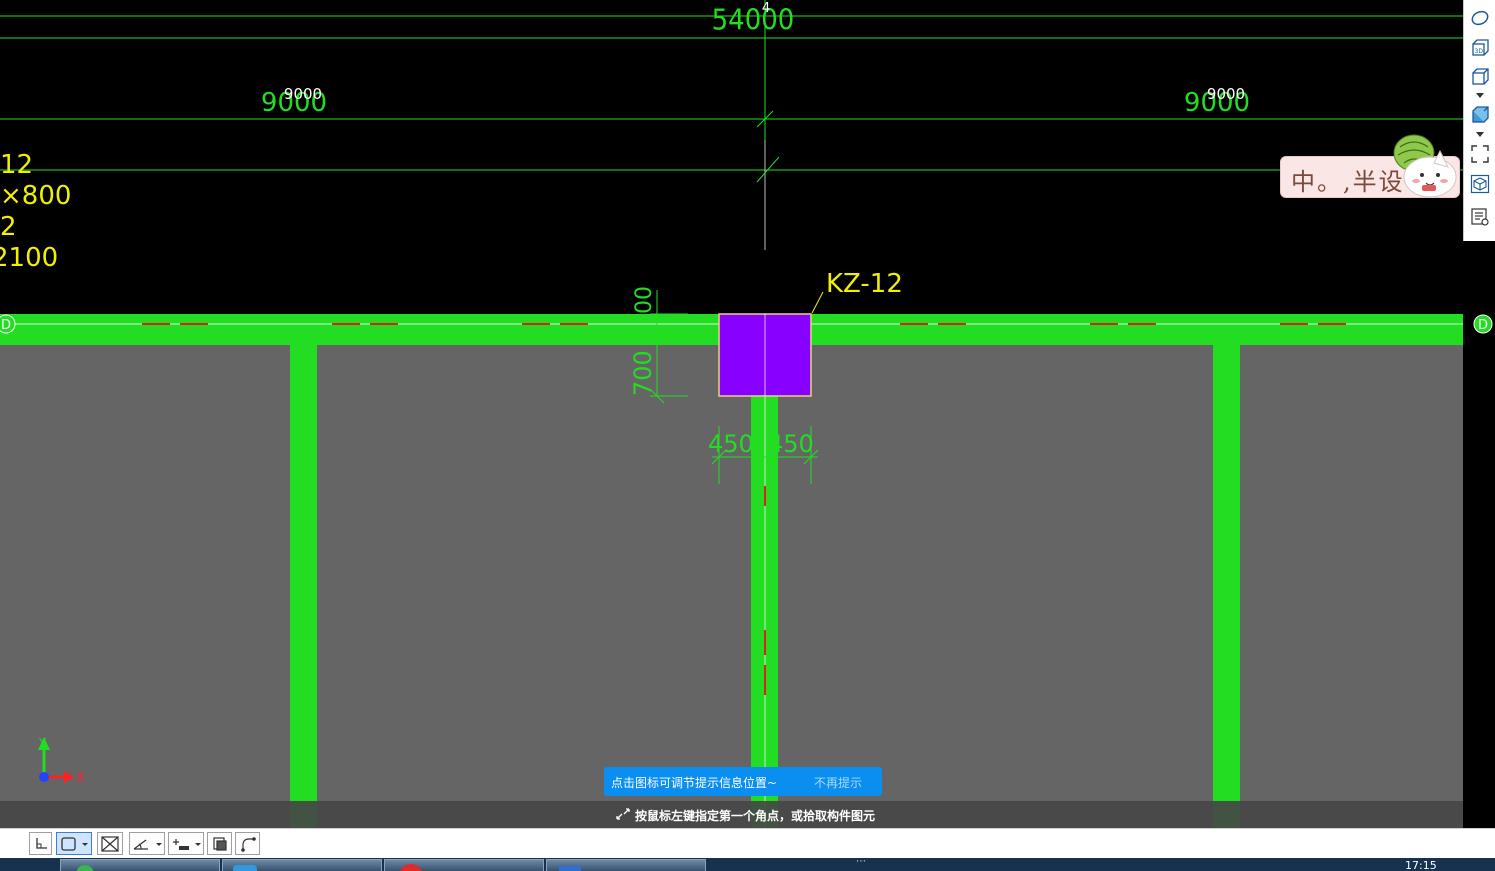 Image resolution: width=1495 pixels, height=871 pixels. What do you see at coordinates (1479, 51) in the screenshot?
I see `svg-text: 3D` at bounding box center [1479, 51].